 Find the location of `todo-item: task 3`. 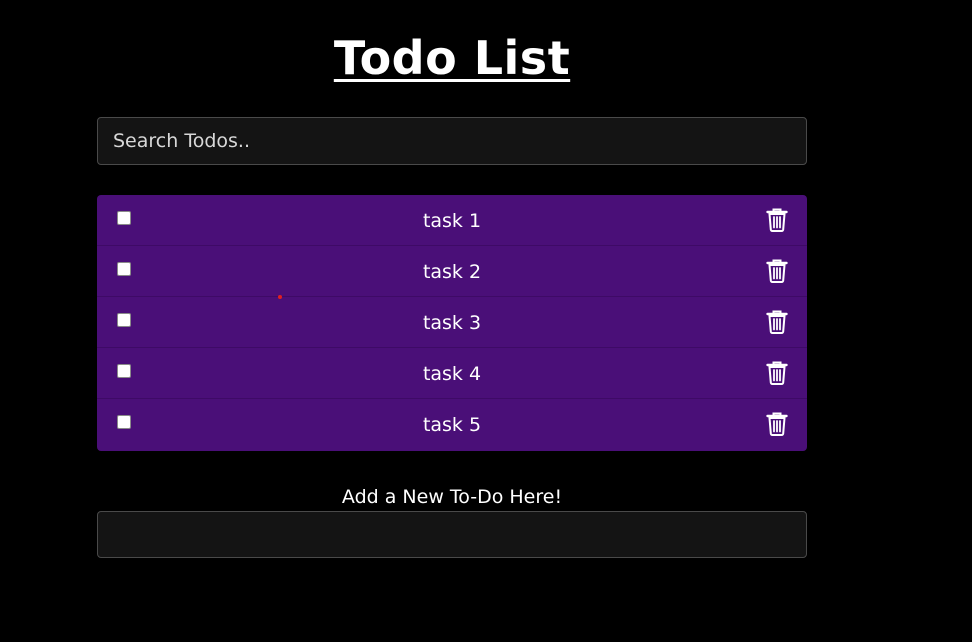

todo-item: task 3 is located at coordinates (452, 322).